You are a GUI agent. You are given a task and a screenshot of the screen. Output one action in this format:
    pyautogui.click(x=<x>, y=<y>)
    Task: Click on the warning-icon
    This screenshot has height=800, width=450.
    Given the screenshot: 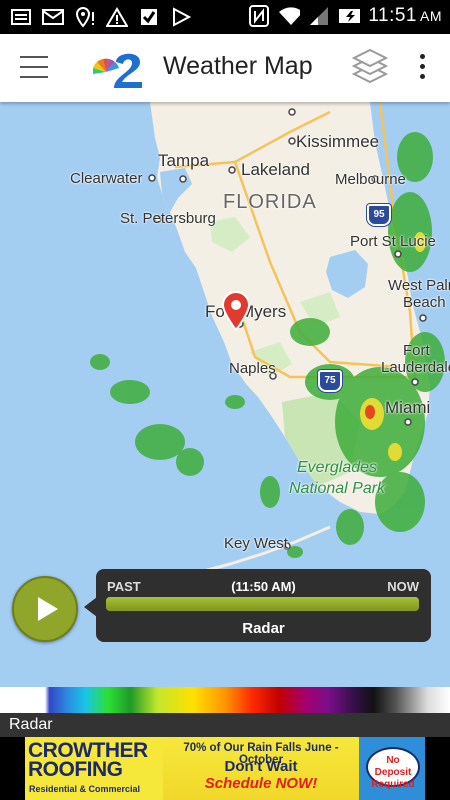 What is the action you would take?
    pyautogui.click(x=117, y=17)
    